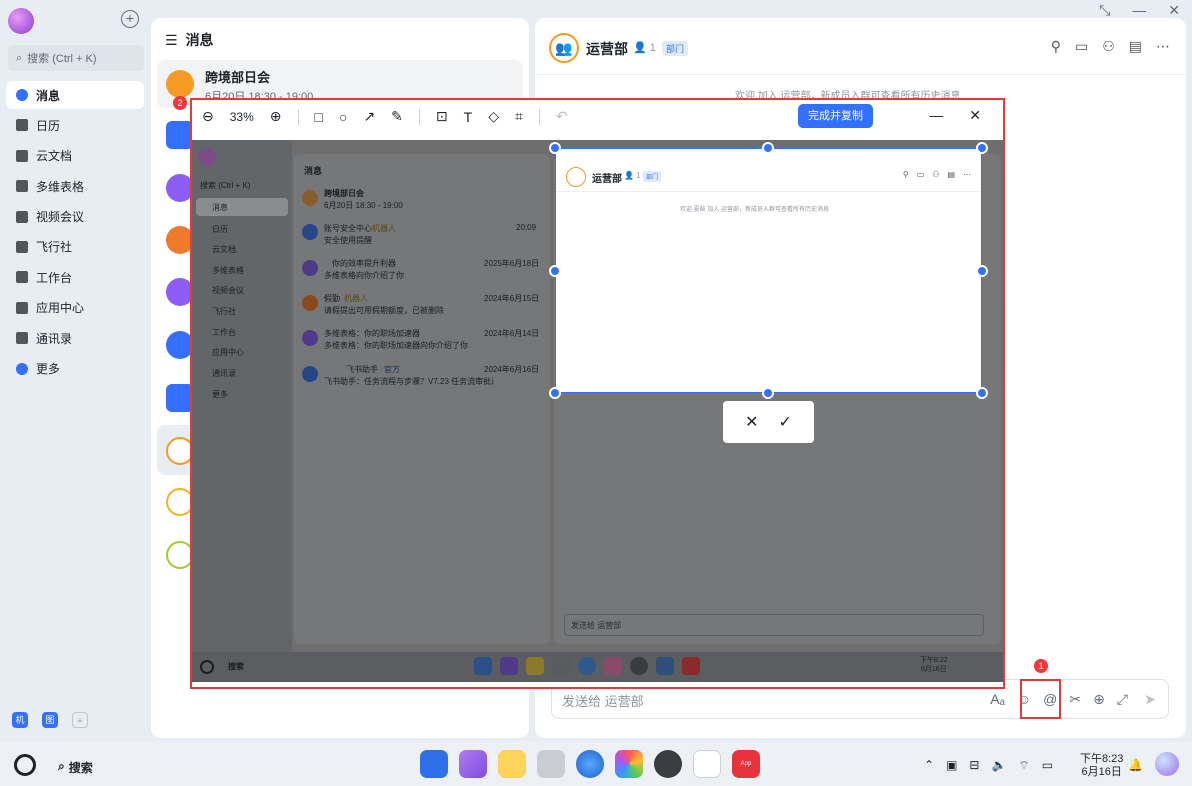  What do you see at coordinates (75, 125) in the screenshot?
I see `nav-item-calendar: 日历` at bounding box center [75, 125].